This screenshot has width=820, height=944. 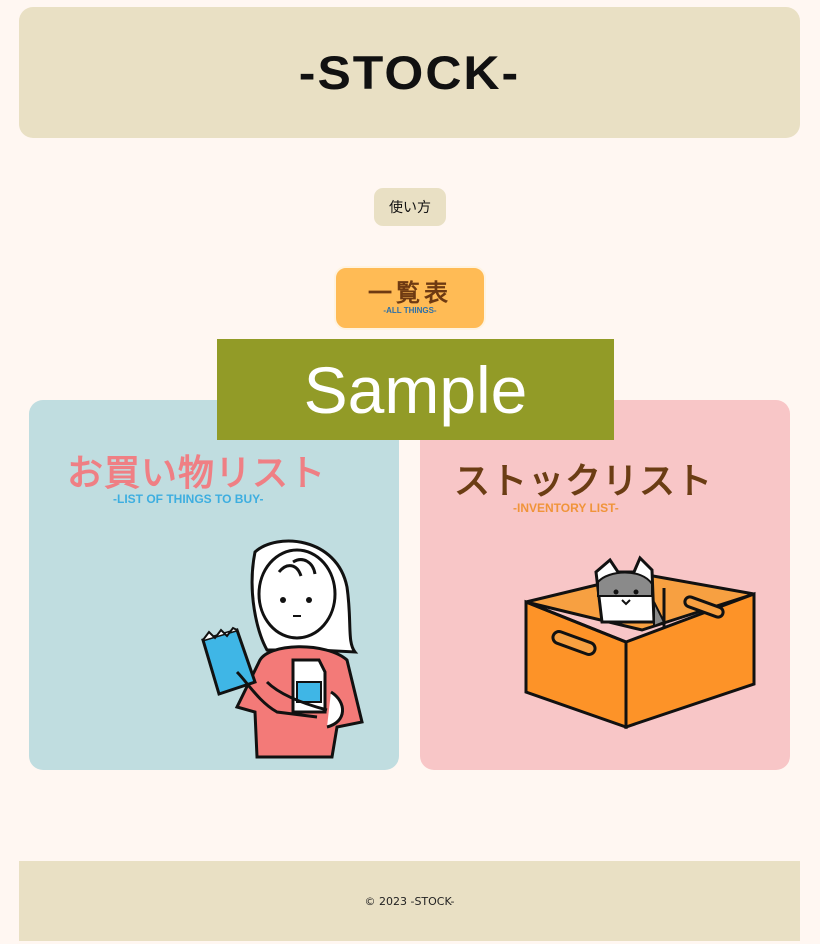 I want to click on shopping-list-title: お買い物リスト, so click(x=197, y=473).